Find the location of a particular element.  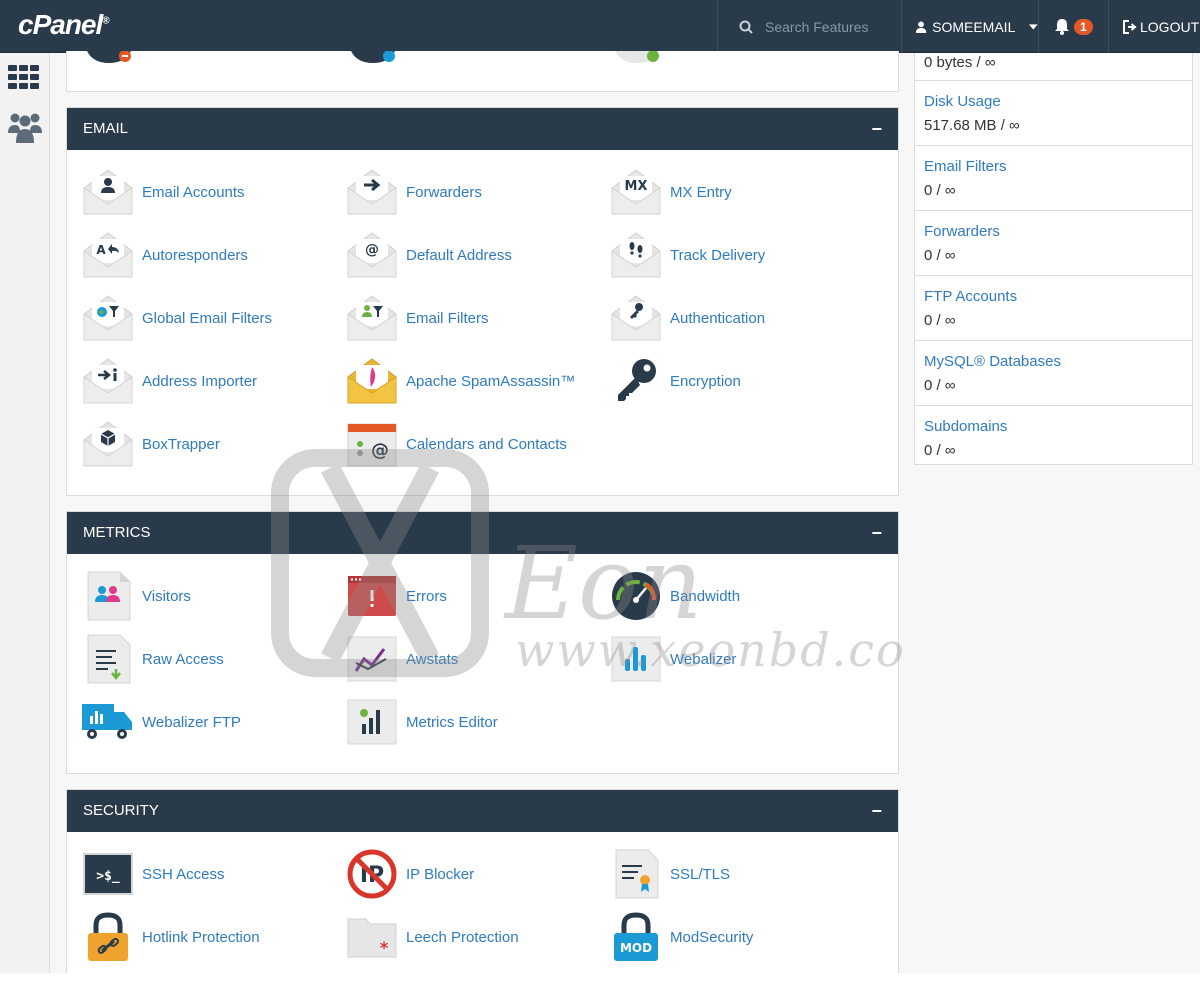

global-email-filters-link: Global Email Filters is located at coordinates (177, 318).